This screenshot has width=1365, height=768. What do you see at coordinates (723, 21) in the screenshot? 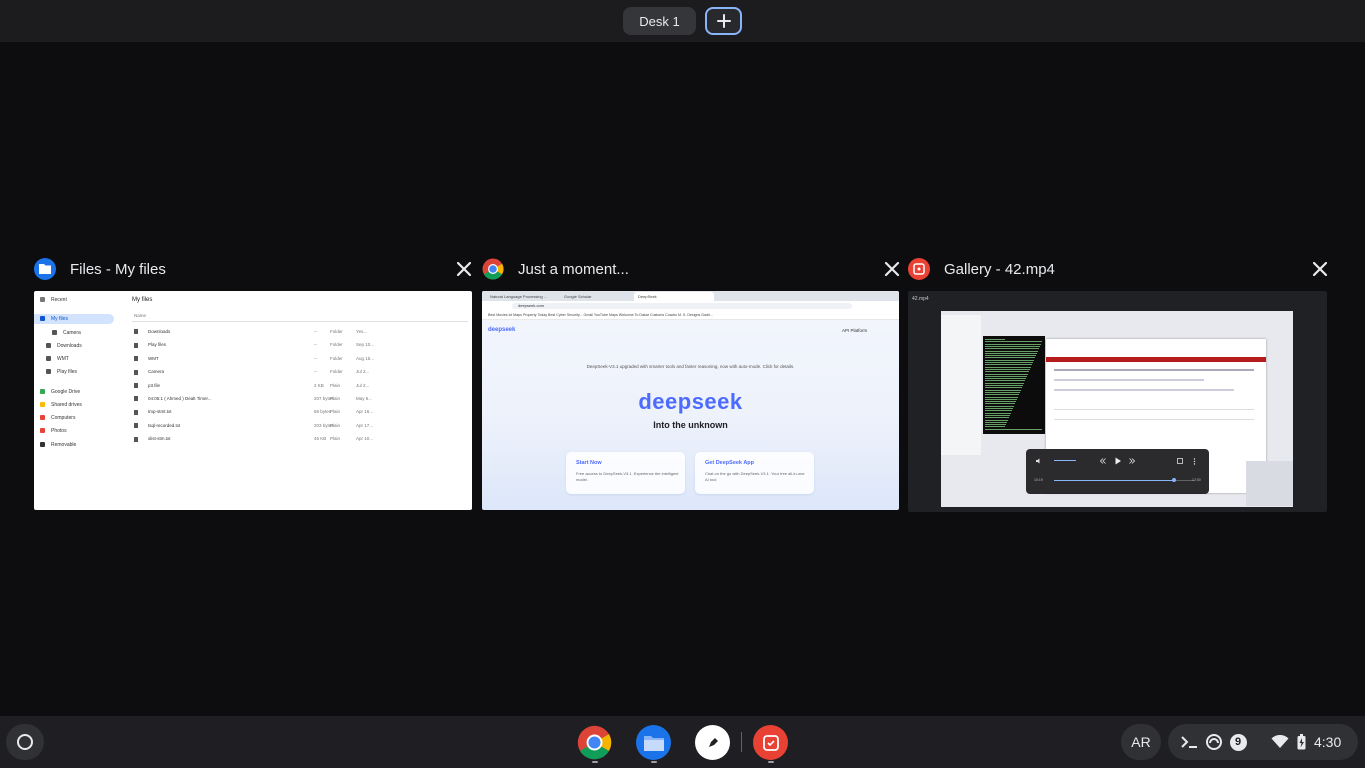
I see `new-desk-button` at bounding box center [723, 21].